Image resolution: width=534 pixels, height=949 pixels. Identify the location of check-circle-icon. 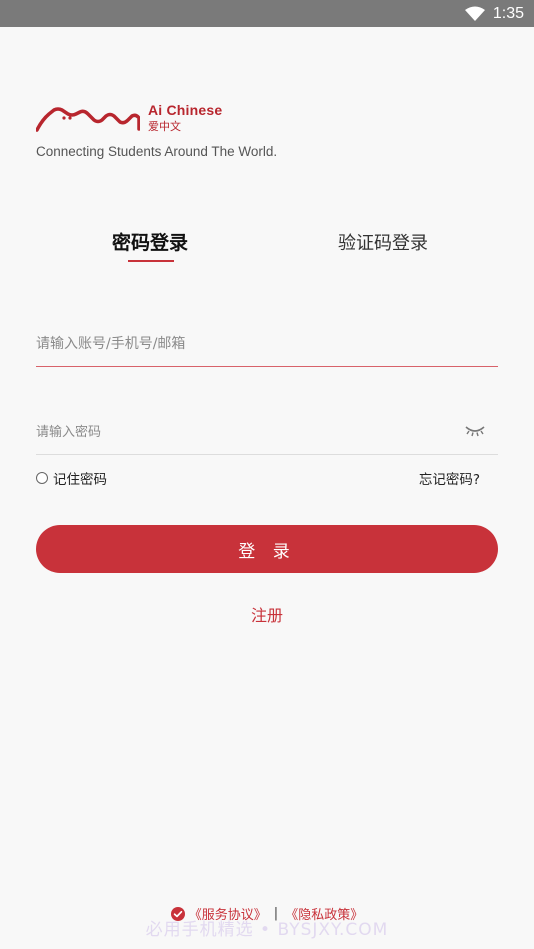
(177, 913).